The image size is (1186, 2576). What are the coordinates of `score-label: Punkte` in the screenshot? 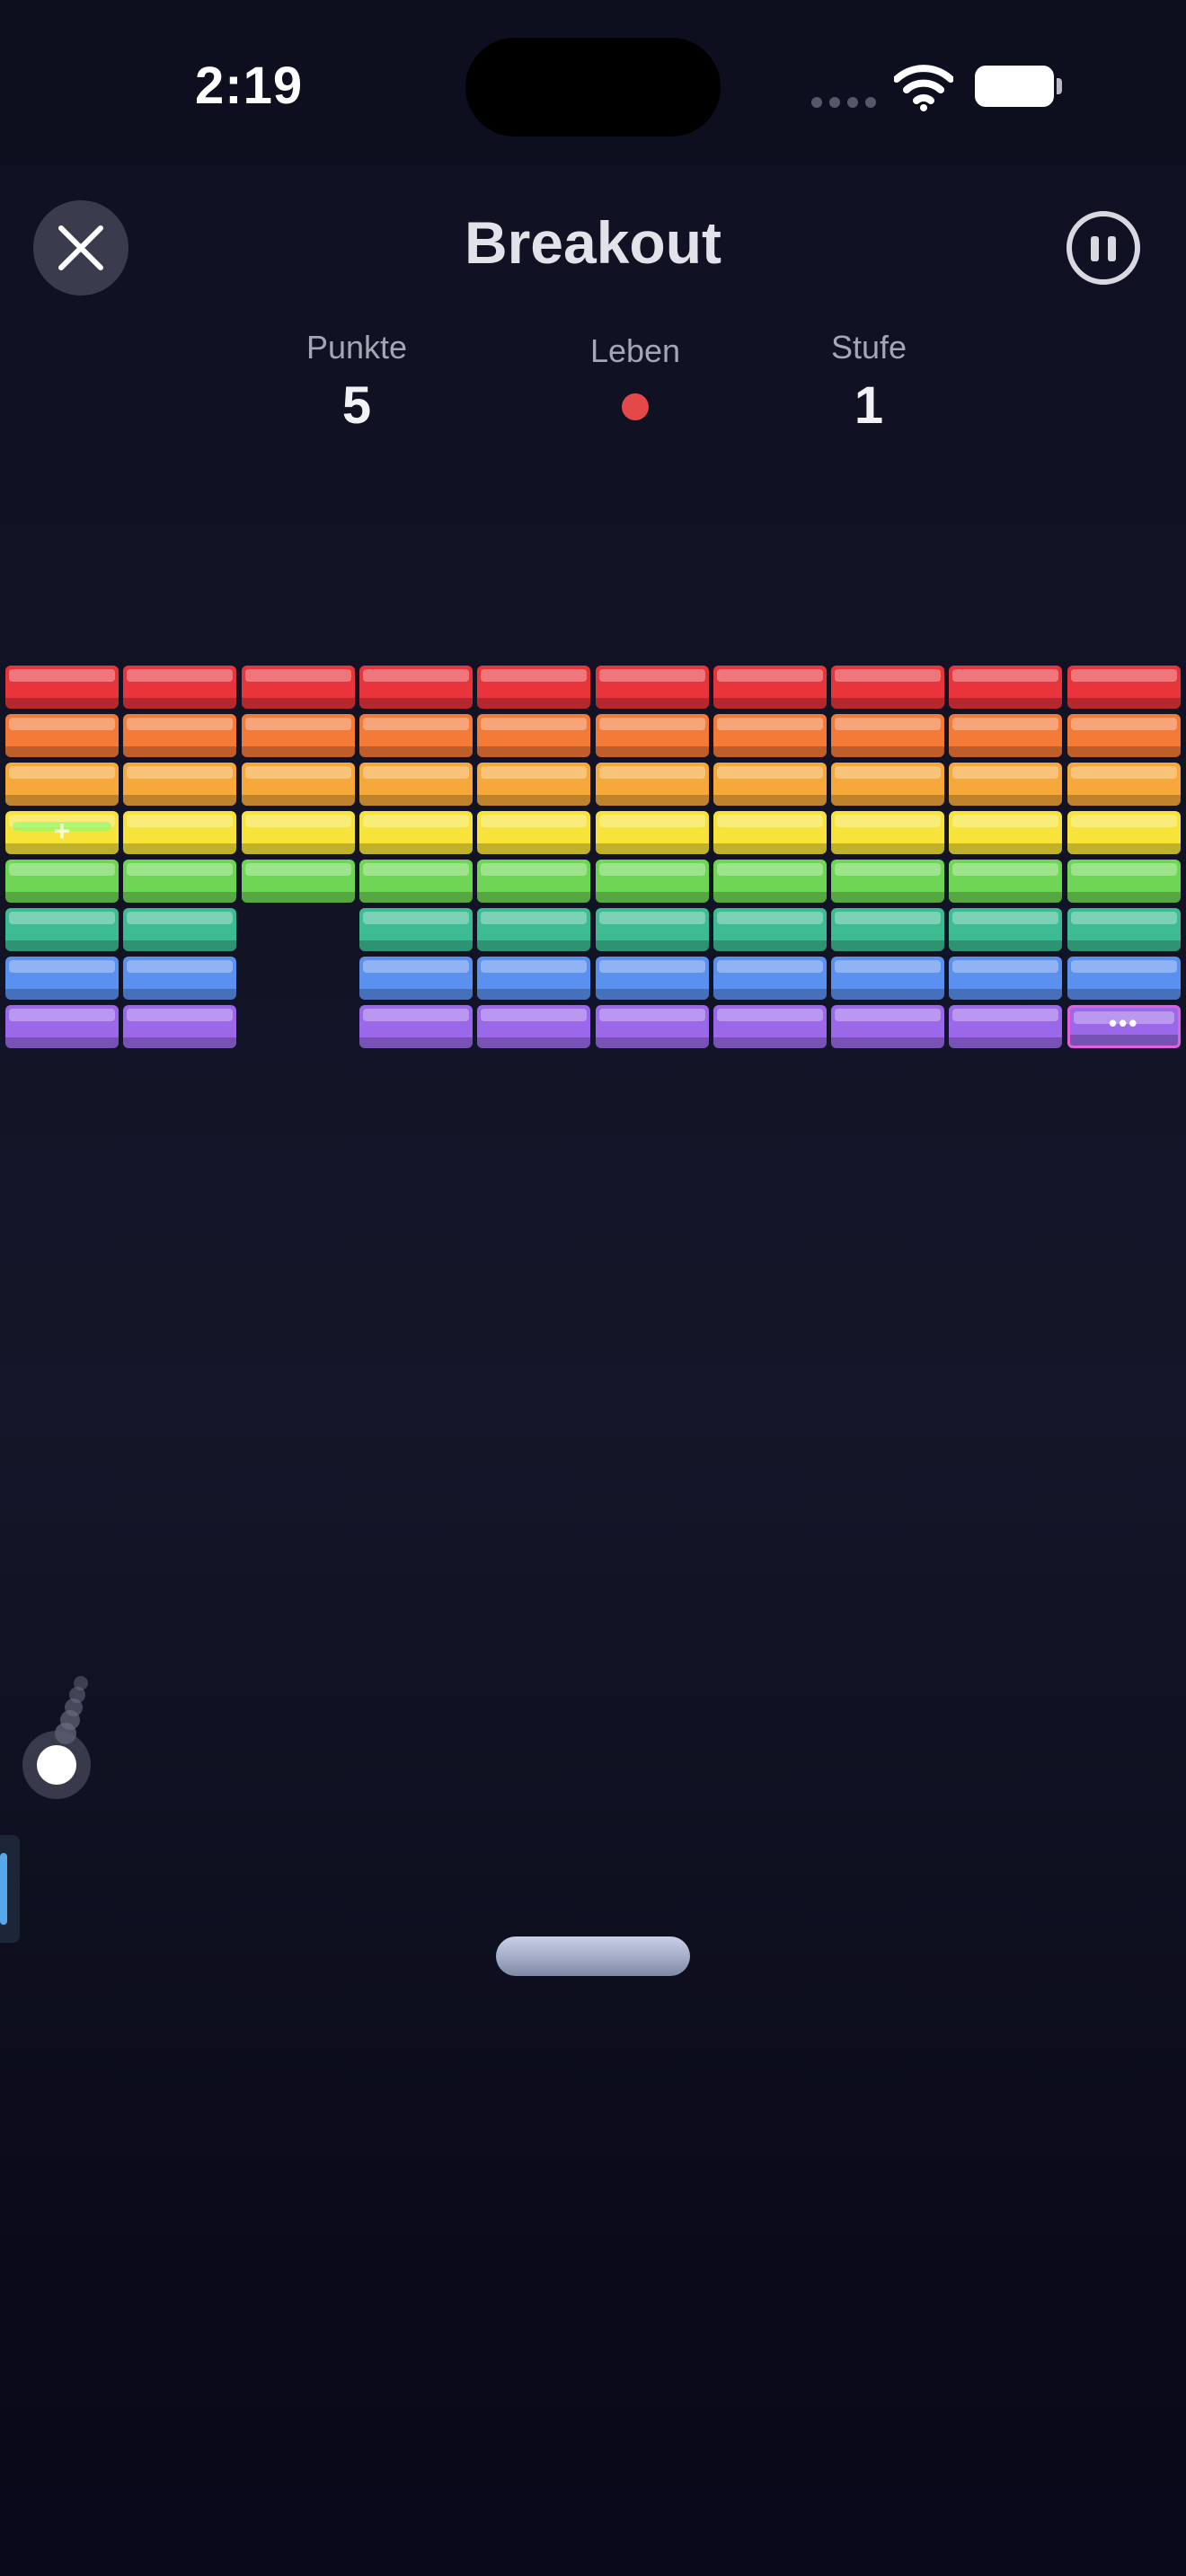 It's located at (356, 347).